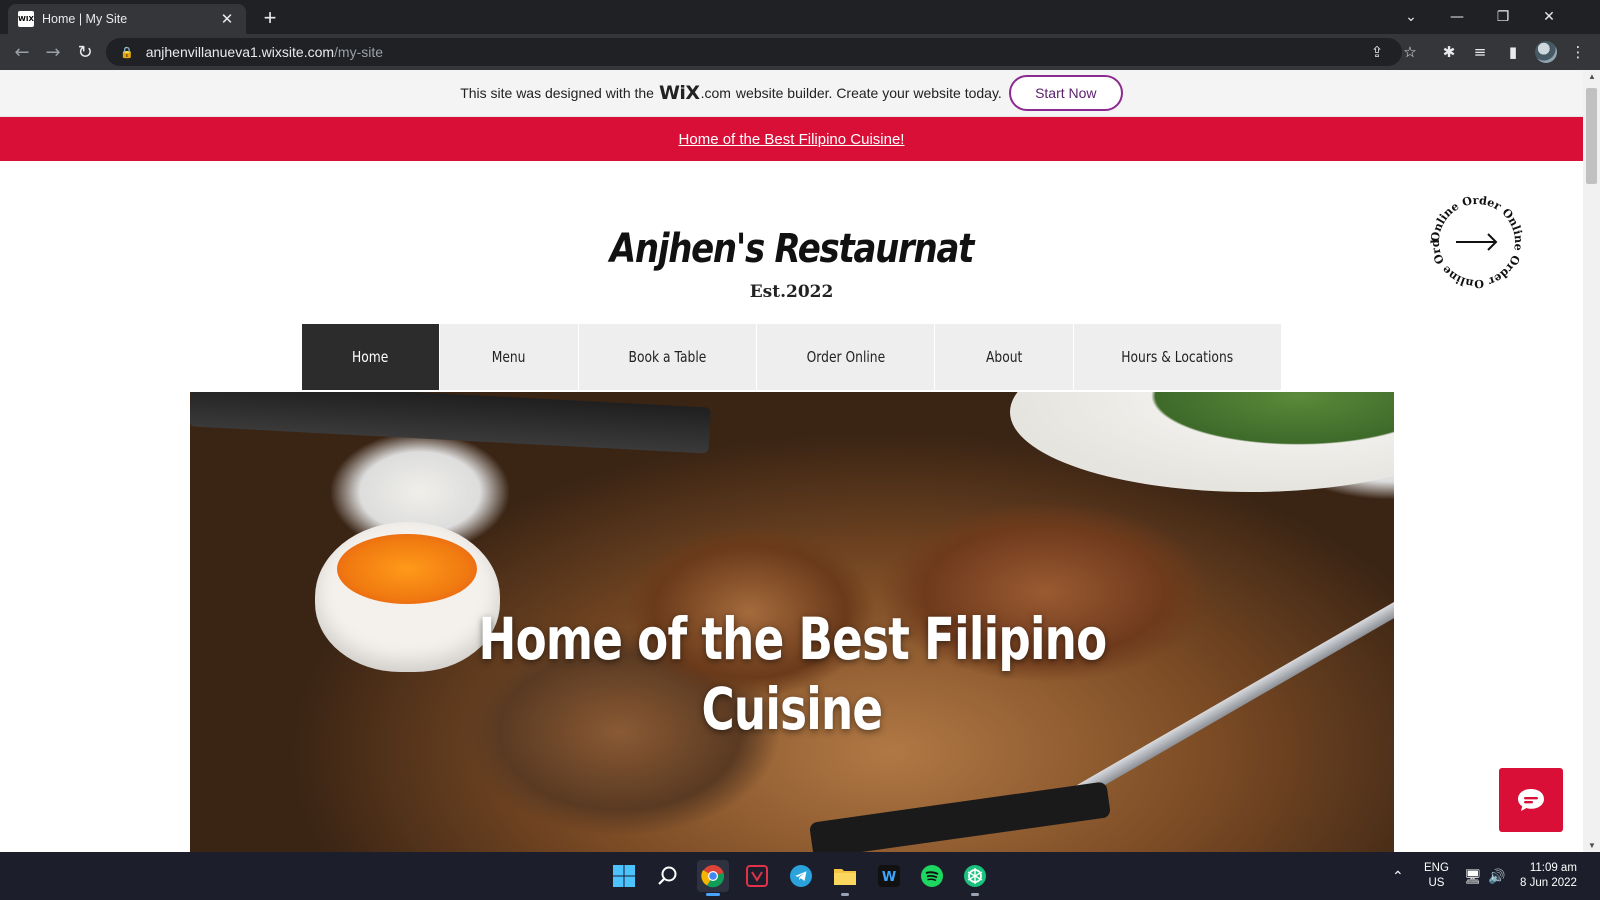 This screenshot has height=900, width=1600. What do you see at coordinates (791, 292) in the screenshot?
I see `site-tagline: Est.2022` at bounding box center [791, 292].